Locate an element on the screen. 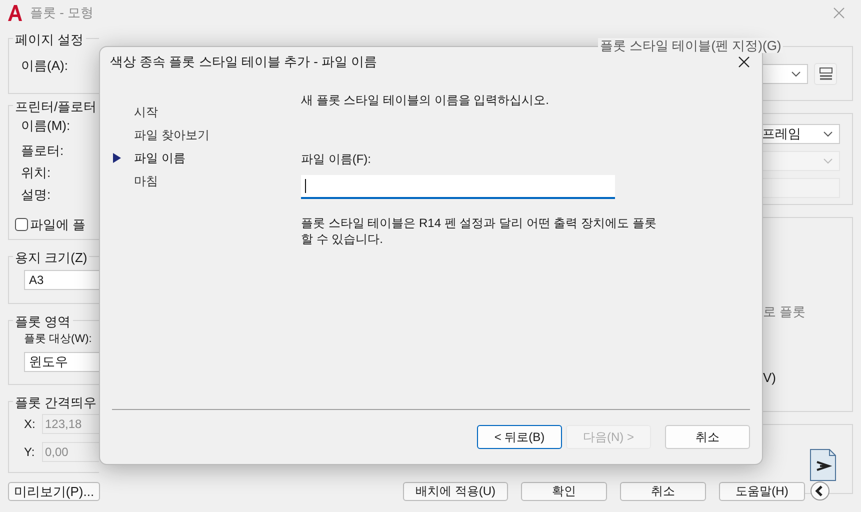 This screenshot has height=512, width=861. field-label: 위치: is located at coordinates (36, 172).